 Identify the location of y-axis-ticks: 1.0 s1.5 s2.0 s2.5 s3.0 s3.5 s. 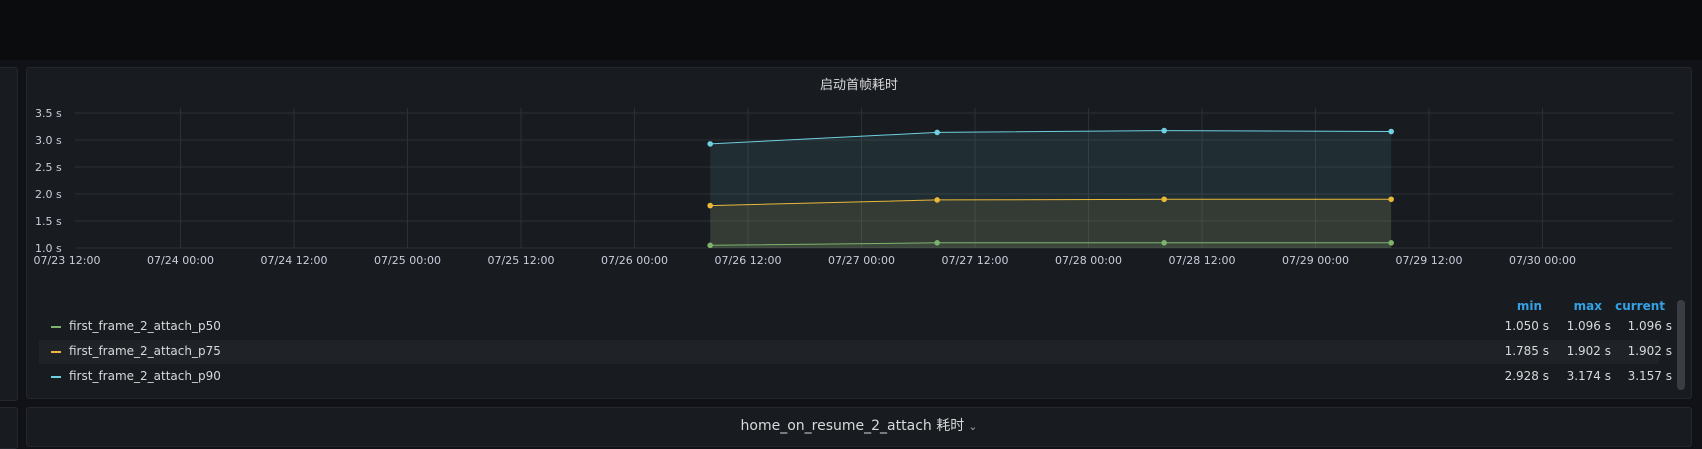
(48, 181).